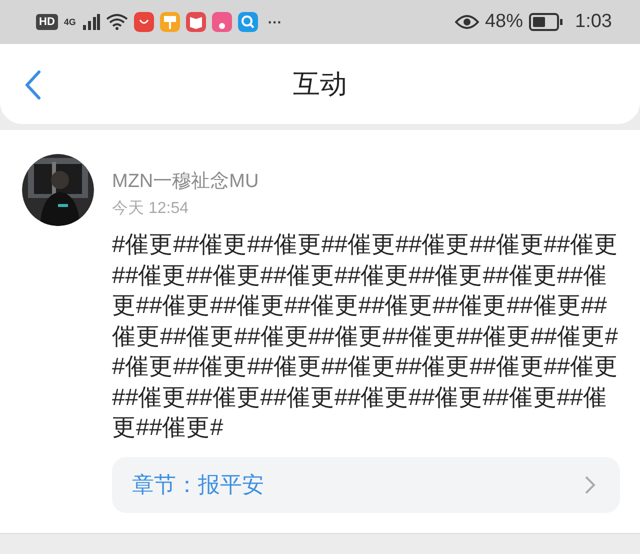 The height and width of the screenshot is (554, 640). Describe the element at coordinates (366, 484) in the screenshot. I see `chapter-link: 章节：报平安` at that location.